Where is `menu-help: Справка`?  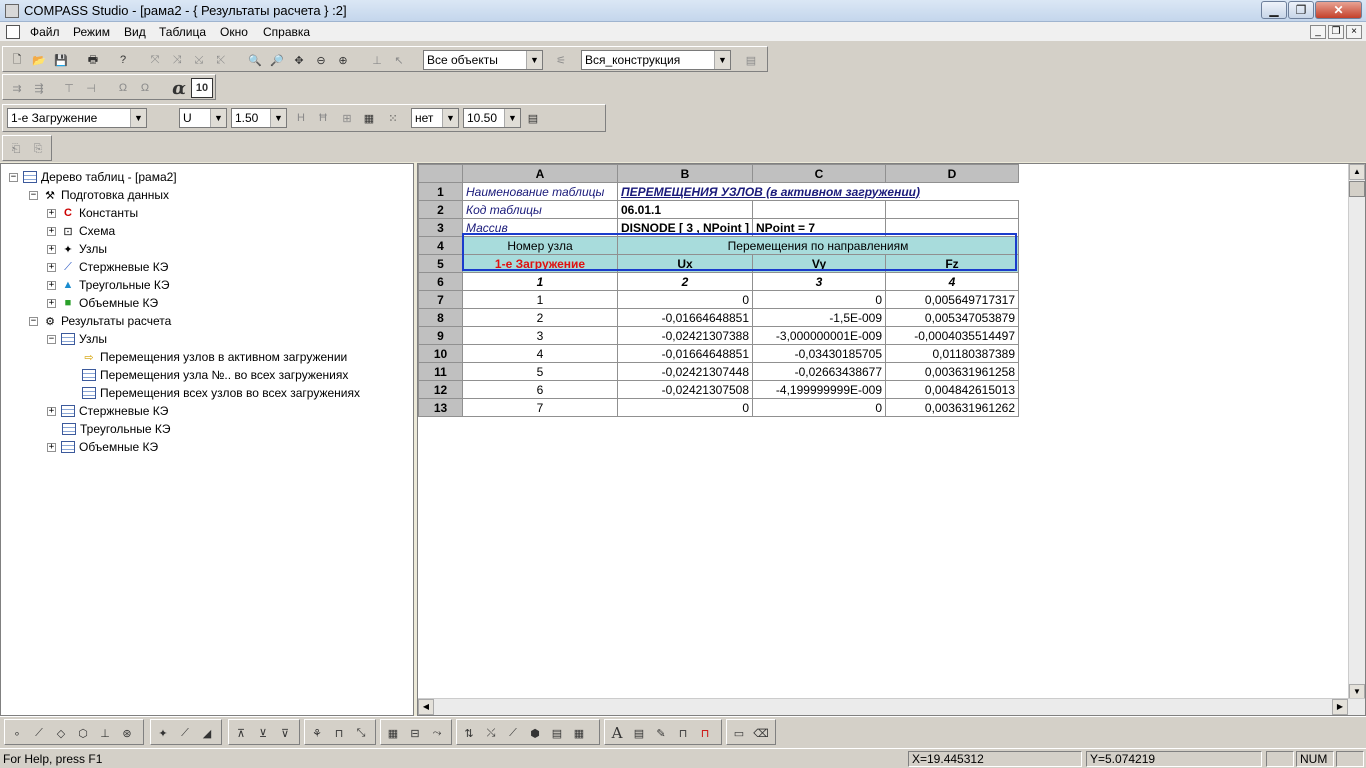 menu-help: Справка is located at coordinates (286, 32).